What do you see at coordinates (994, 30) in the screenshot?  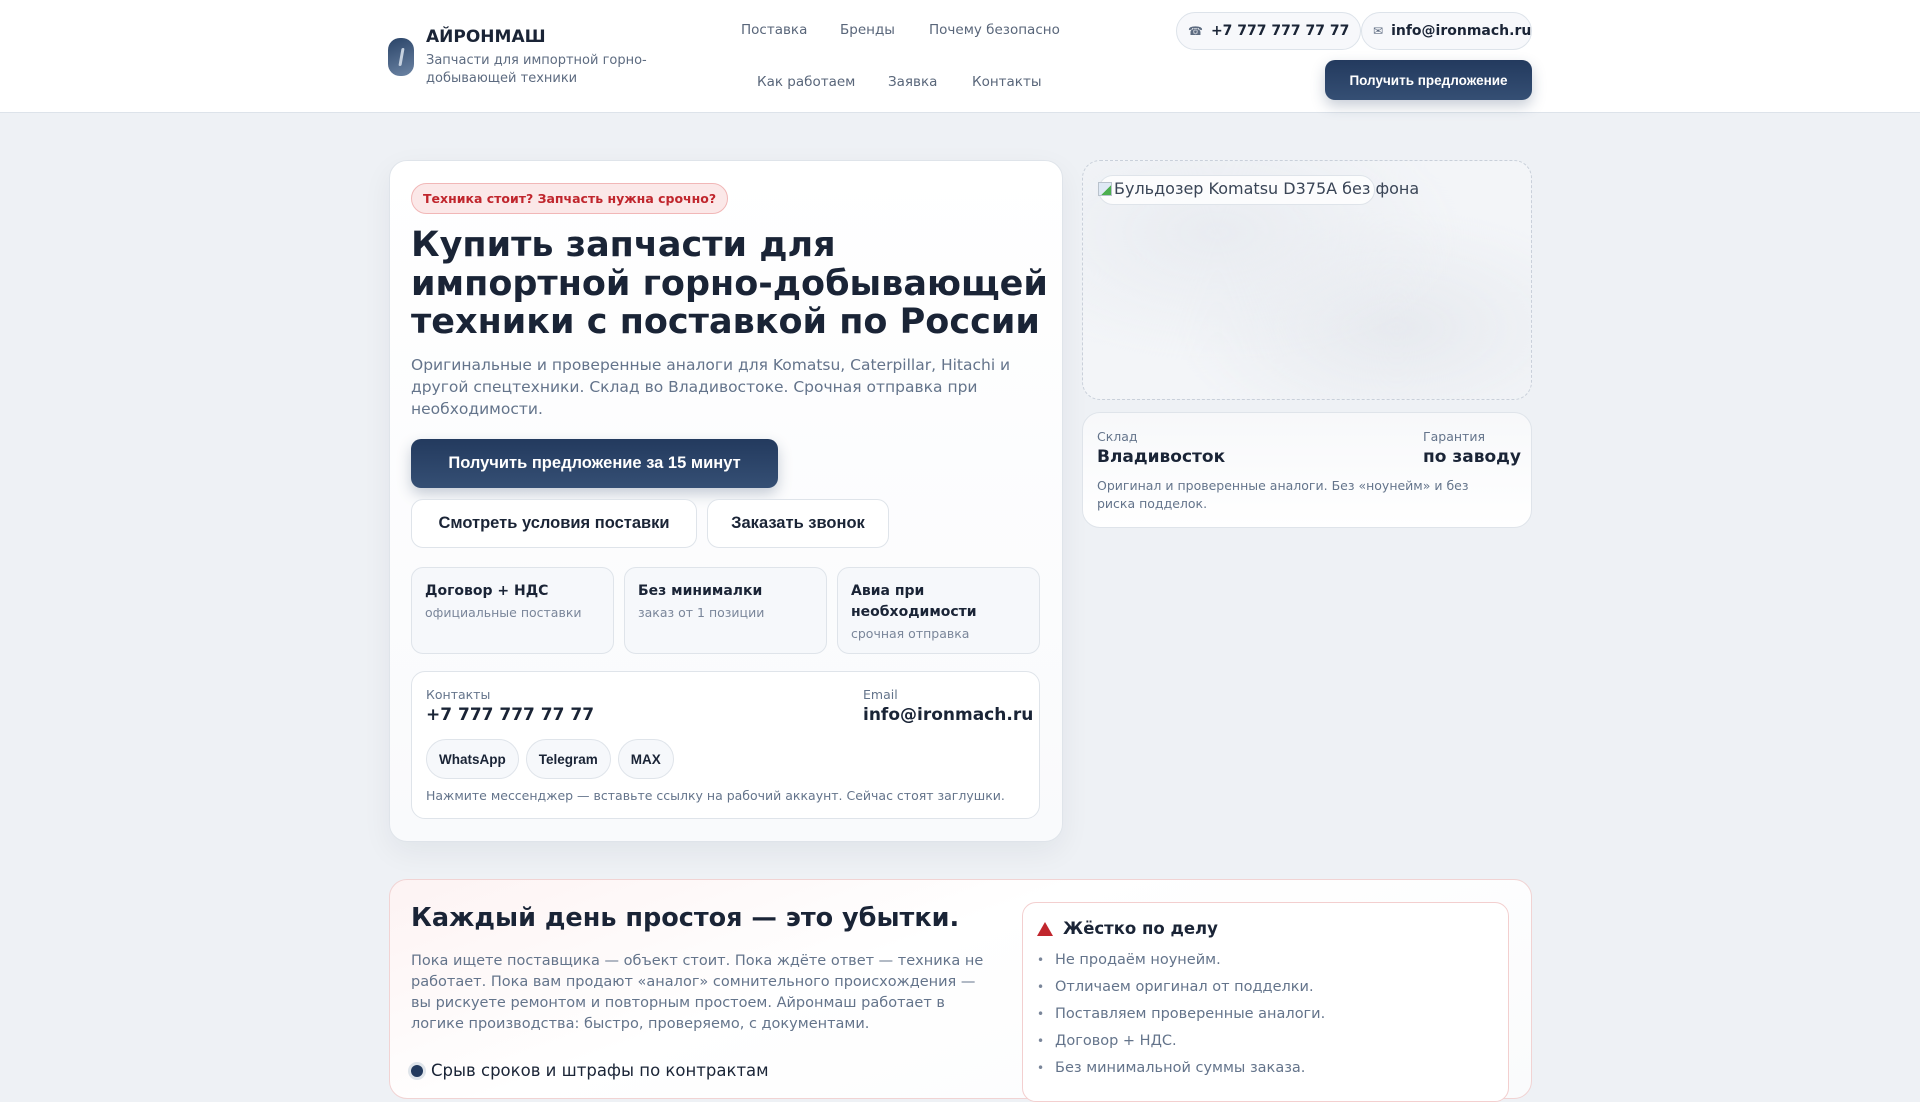 I see `nav-why-safe: Почему безопасно` at bounding box center [994, 30].